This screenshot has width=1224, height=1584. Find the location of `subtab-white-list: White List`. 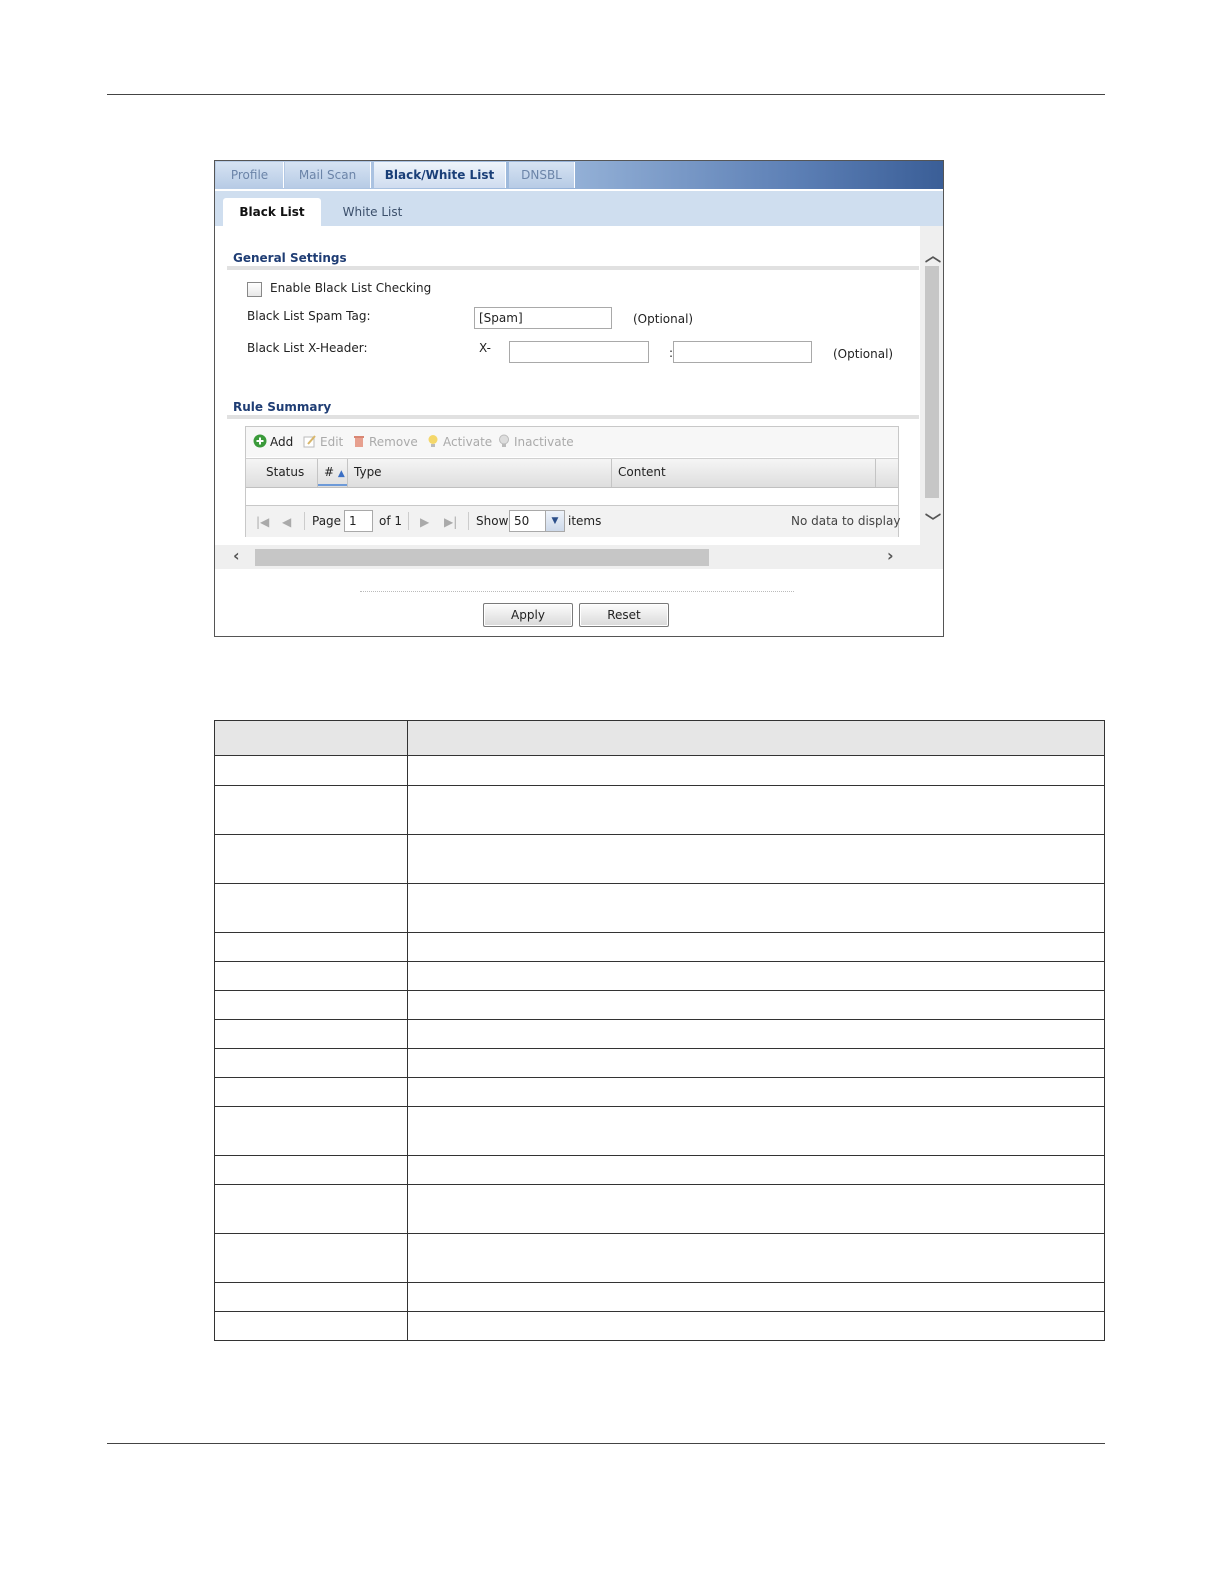

subtab-white-list: White List is located at coordinates (372, 212).